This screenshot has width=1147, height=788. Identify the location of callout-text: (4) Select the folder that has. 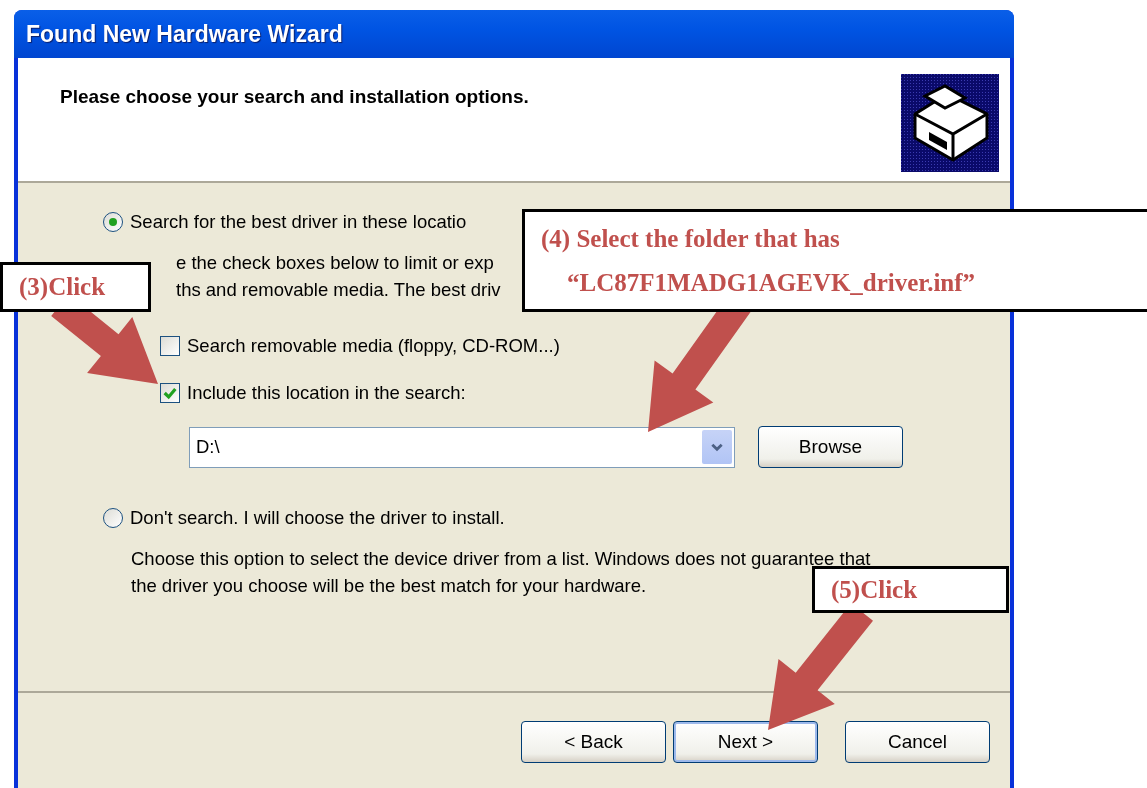
(690, 239).